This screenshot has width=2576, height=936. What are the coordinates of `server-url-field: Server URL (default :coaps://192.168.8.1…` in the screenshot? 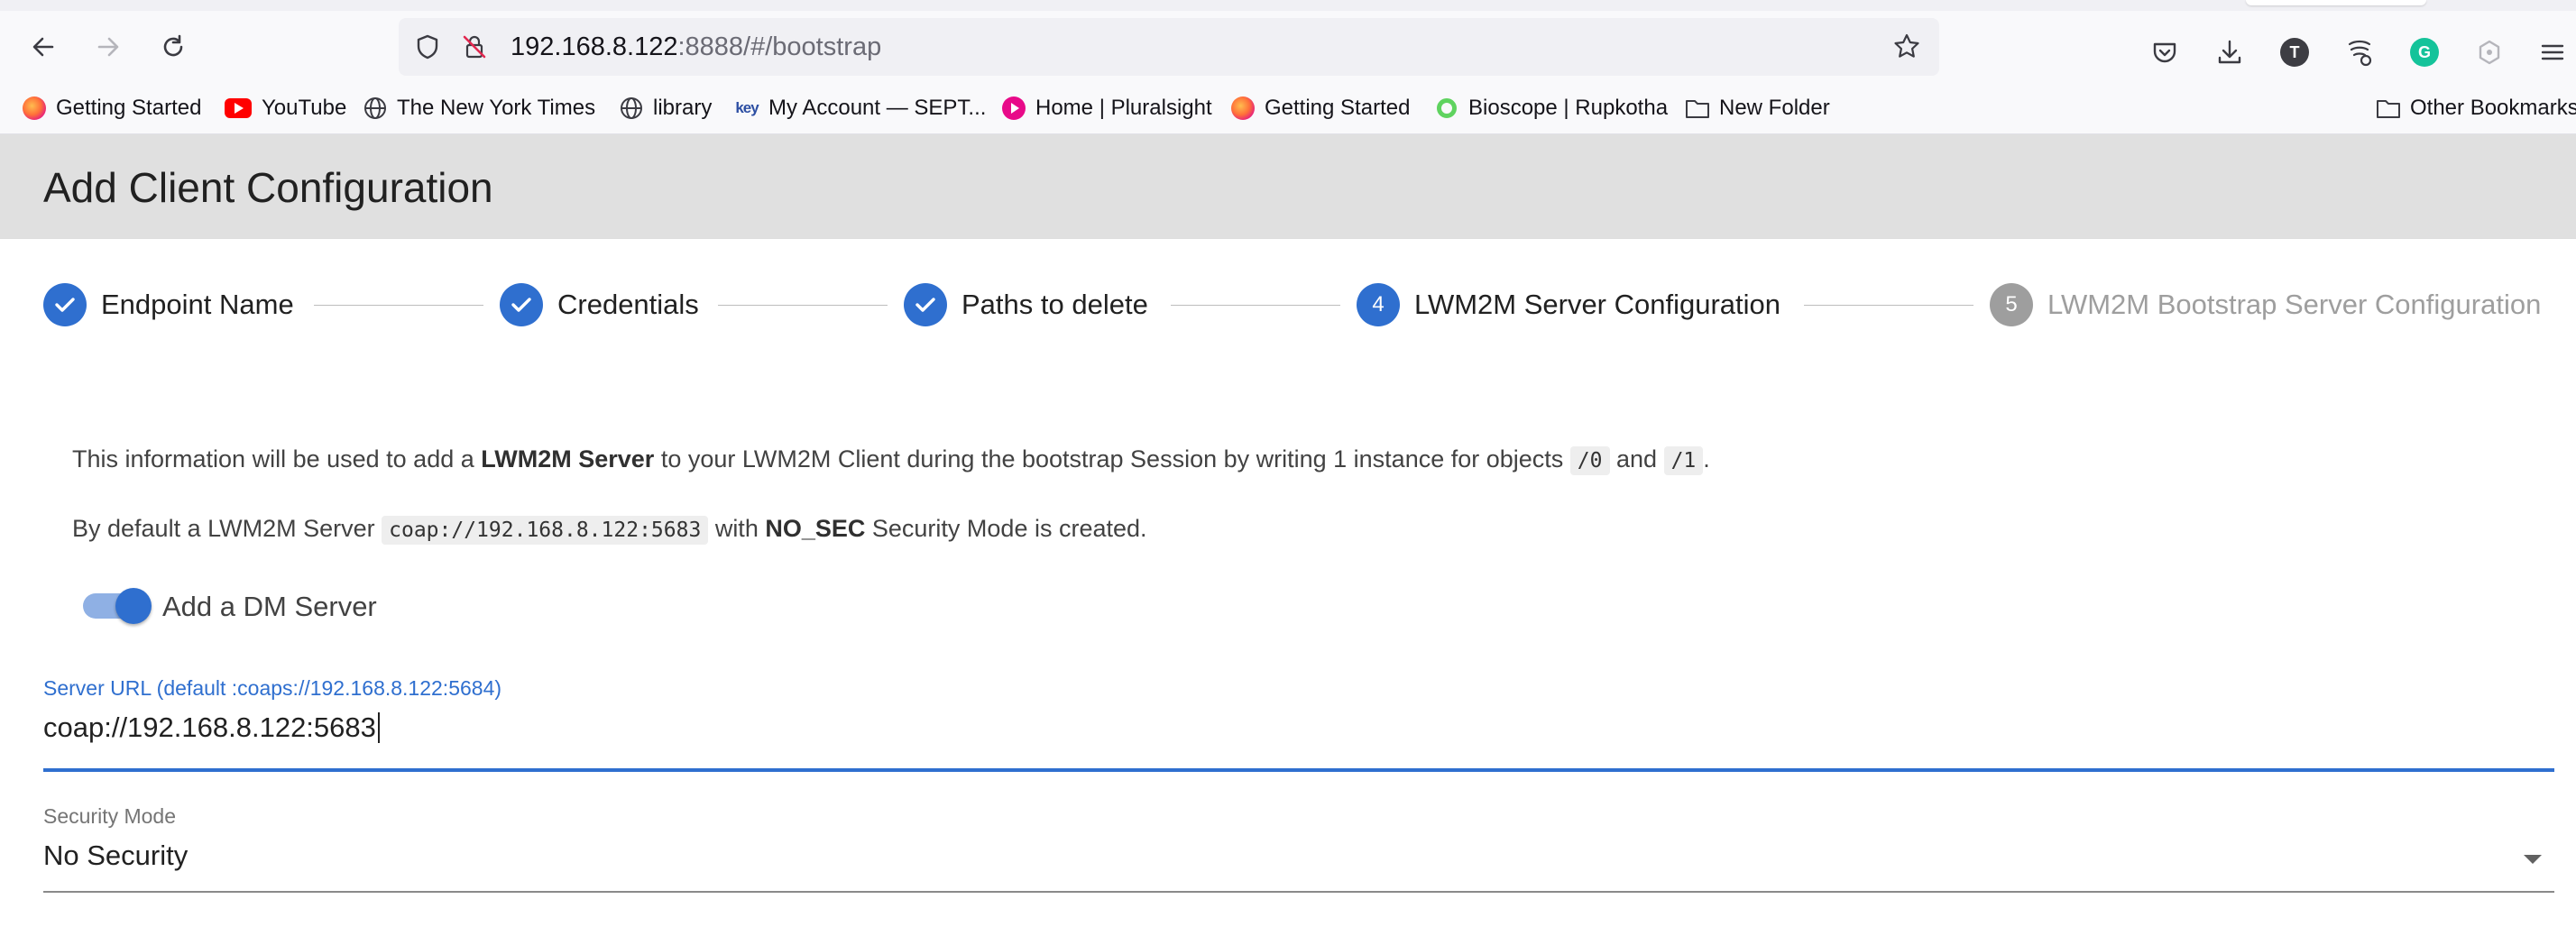 It's located at (1299, 724).